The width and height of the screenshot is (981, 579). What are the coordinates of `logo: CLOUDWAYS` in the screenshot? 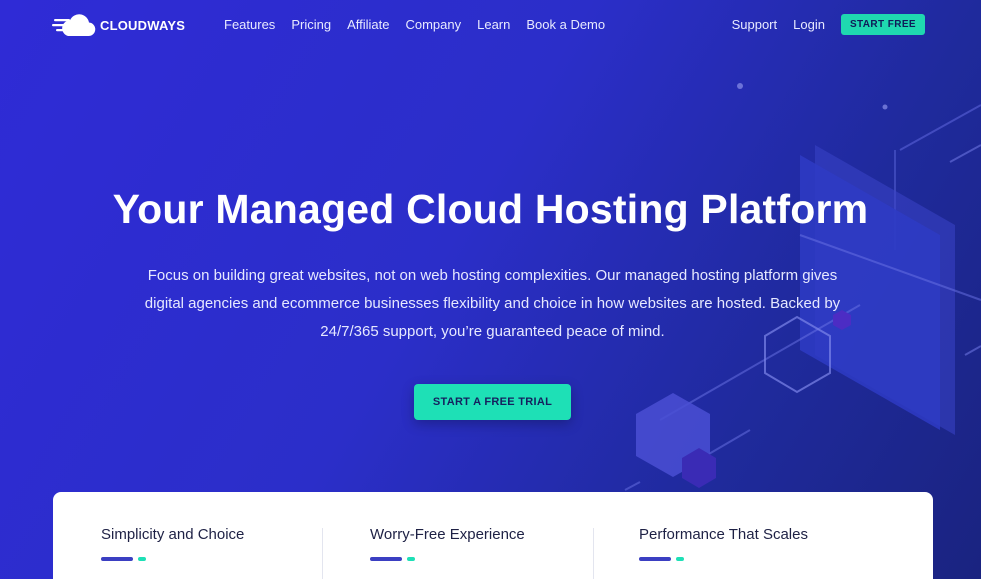 It's located at (118, 25).